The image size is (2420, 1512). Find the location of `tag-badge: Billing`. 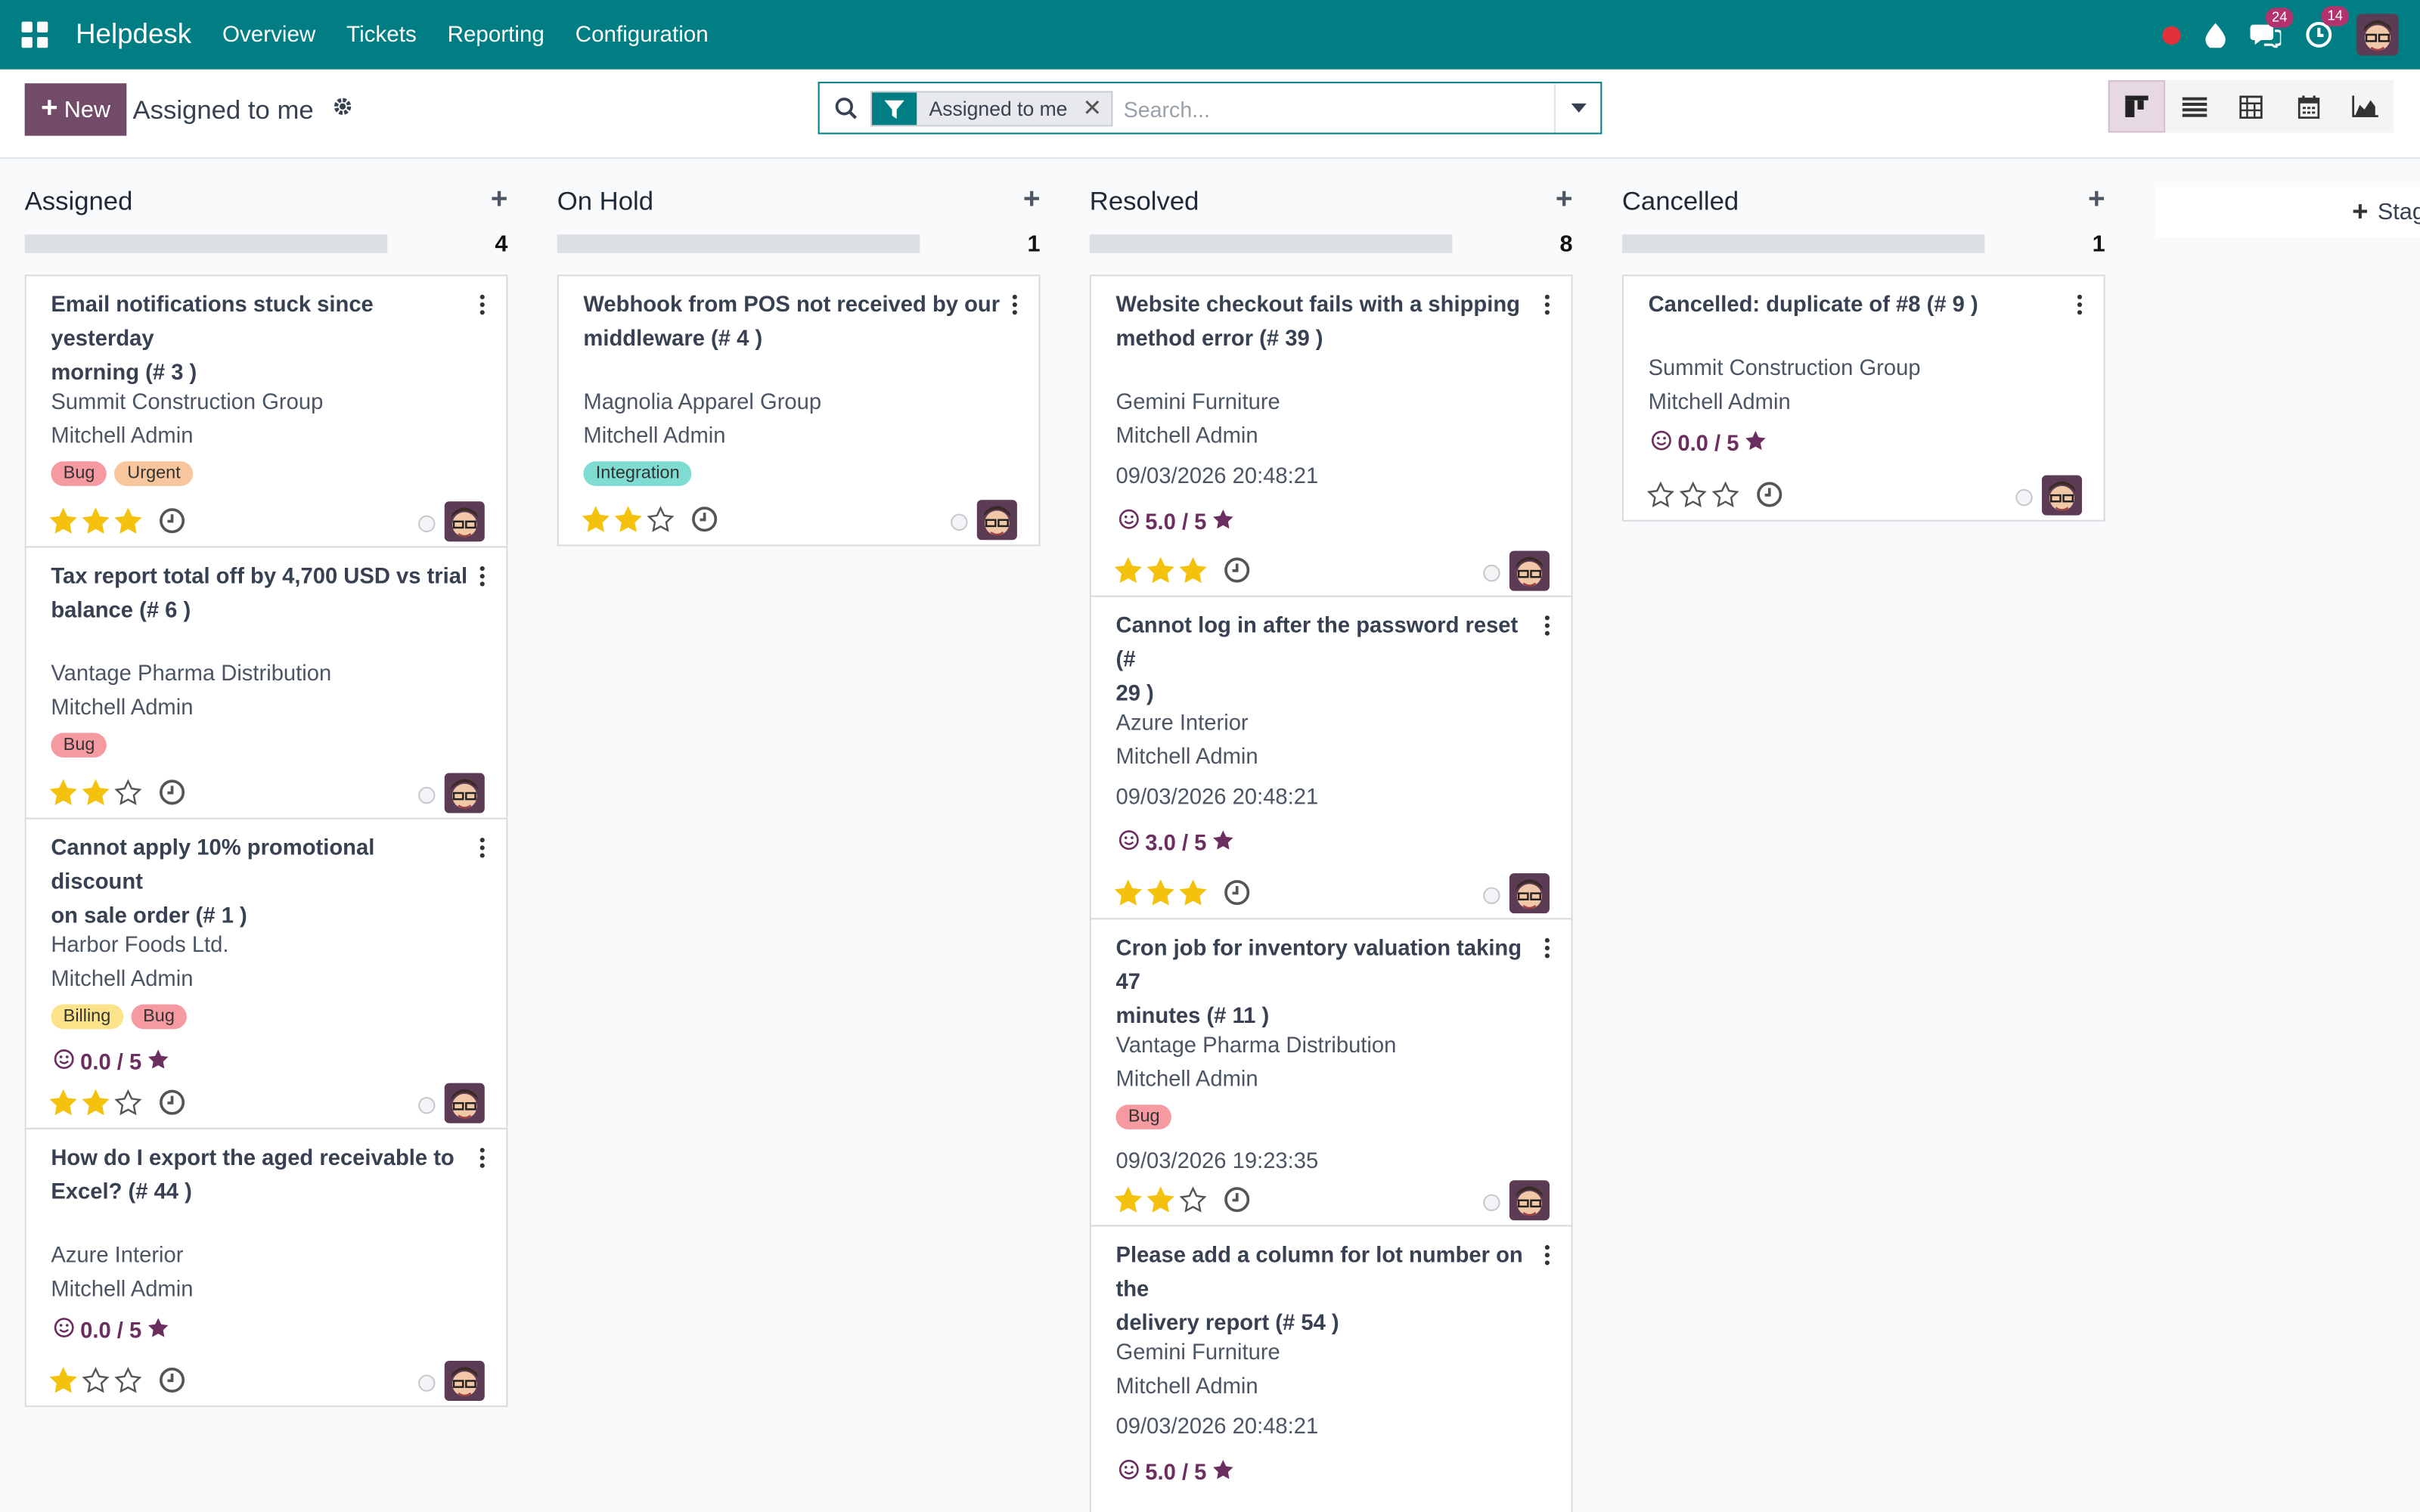

tag-badge: Billing is located at coordinates (87, 1017).